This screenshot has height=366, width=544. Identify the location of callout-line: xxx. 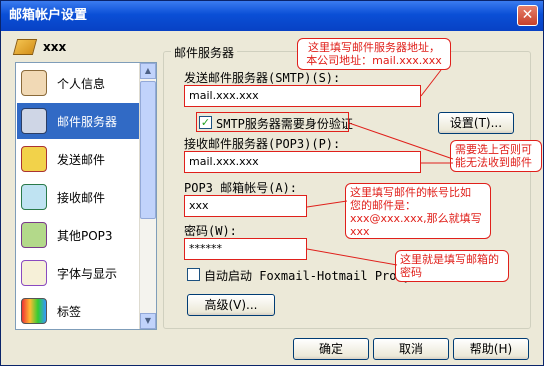
(360, 231).